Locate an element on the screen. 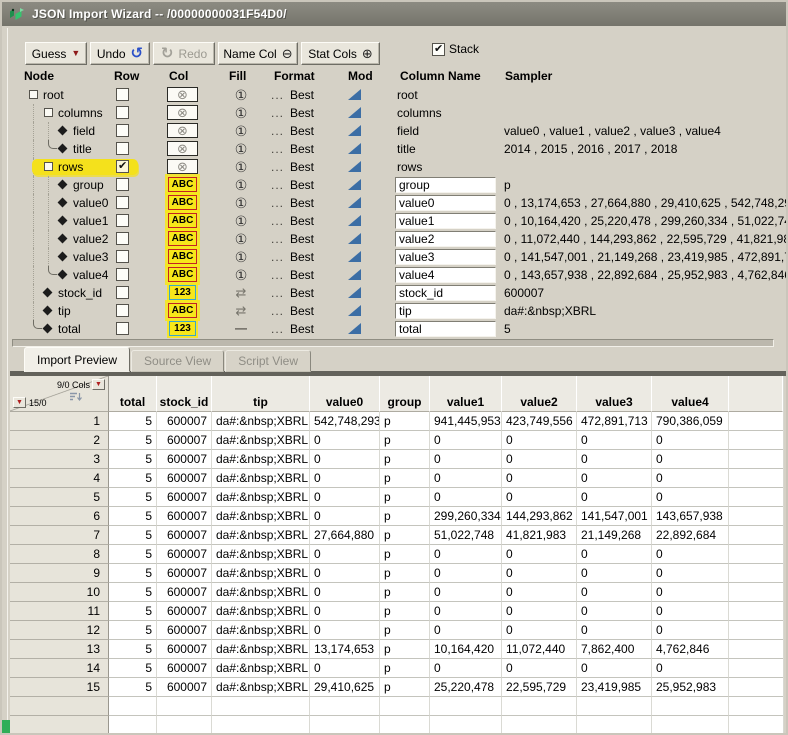 The width and height of the screenshot is (788, 735). grid-cell: 141,547,001 is located at coordinates (614, 516).